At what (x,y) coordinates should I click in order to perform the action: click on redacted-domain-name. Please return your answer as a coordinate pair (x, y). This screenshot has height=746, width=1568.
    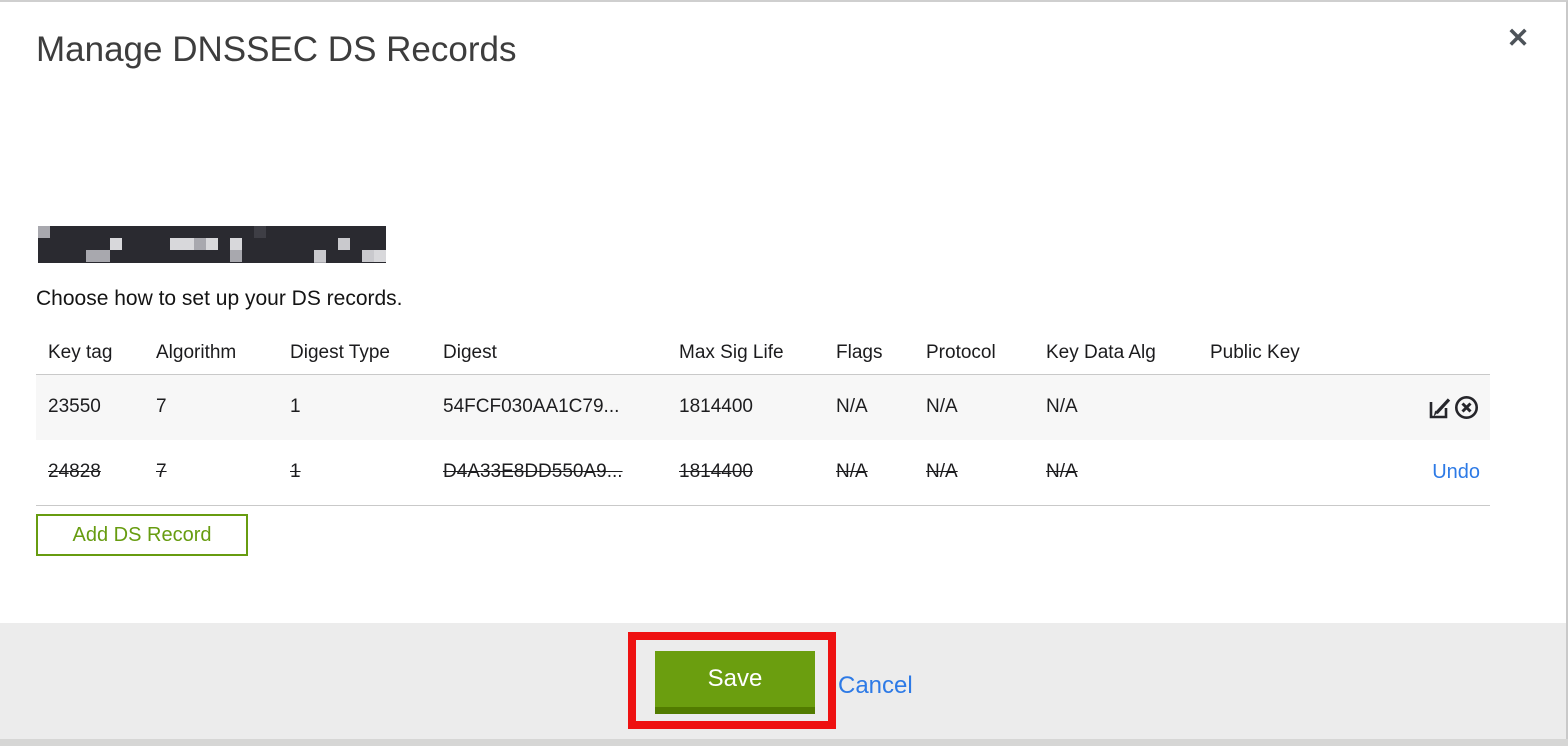
    Looking at the image, I should click on (212, 244).